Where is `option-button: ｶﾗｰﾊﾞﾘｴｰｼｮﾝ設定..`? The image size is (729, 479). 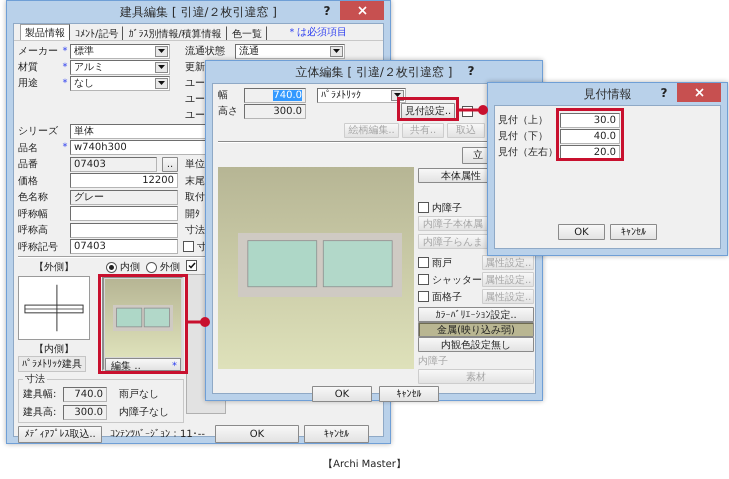
option-button: ｶﾗｰﾊﾞﾘｴｰｼｮﾝ設定.. is located at coordinates (476, 314).